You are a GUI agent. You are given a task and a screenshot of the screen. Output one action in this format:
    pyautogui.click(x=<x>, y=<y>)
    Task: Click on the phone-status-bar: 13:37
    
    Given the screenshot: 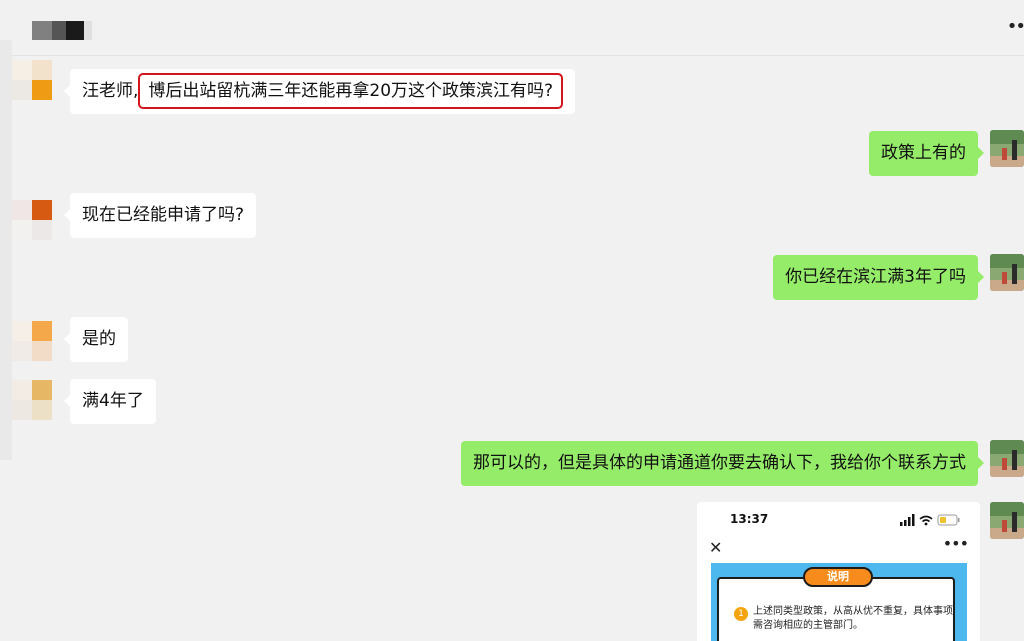 What is the action you would take?
    pyautogui.click(x=838, y=520)
    